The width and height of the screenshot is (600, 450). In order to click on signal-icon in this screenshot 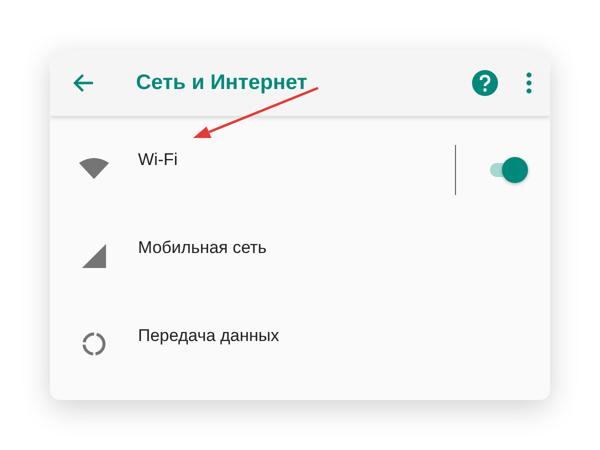, I will do `click(94, 256)`.